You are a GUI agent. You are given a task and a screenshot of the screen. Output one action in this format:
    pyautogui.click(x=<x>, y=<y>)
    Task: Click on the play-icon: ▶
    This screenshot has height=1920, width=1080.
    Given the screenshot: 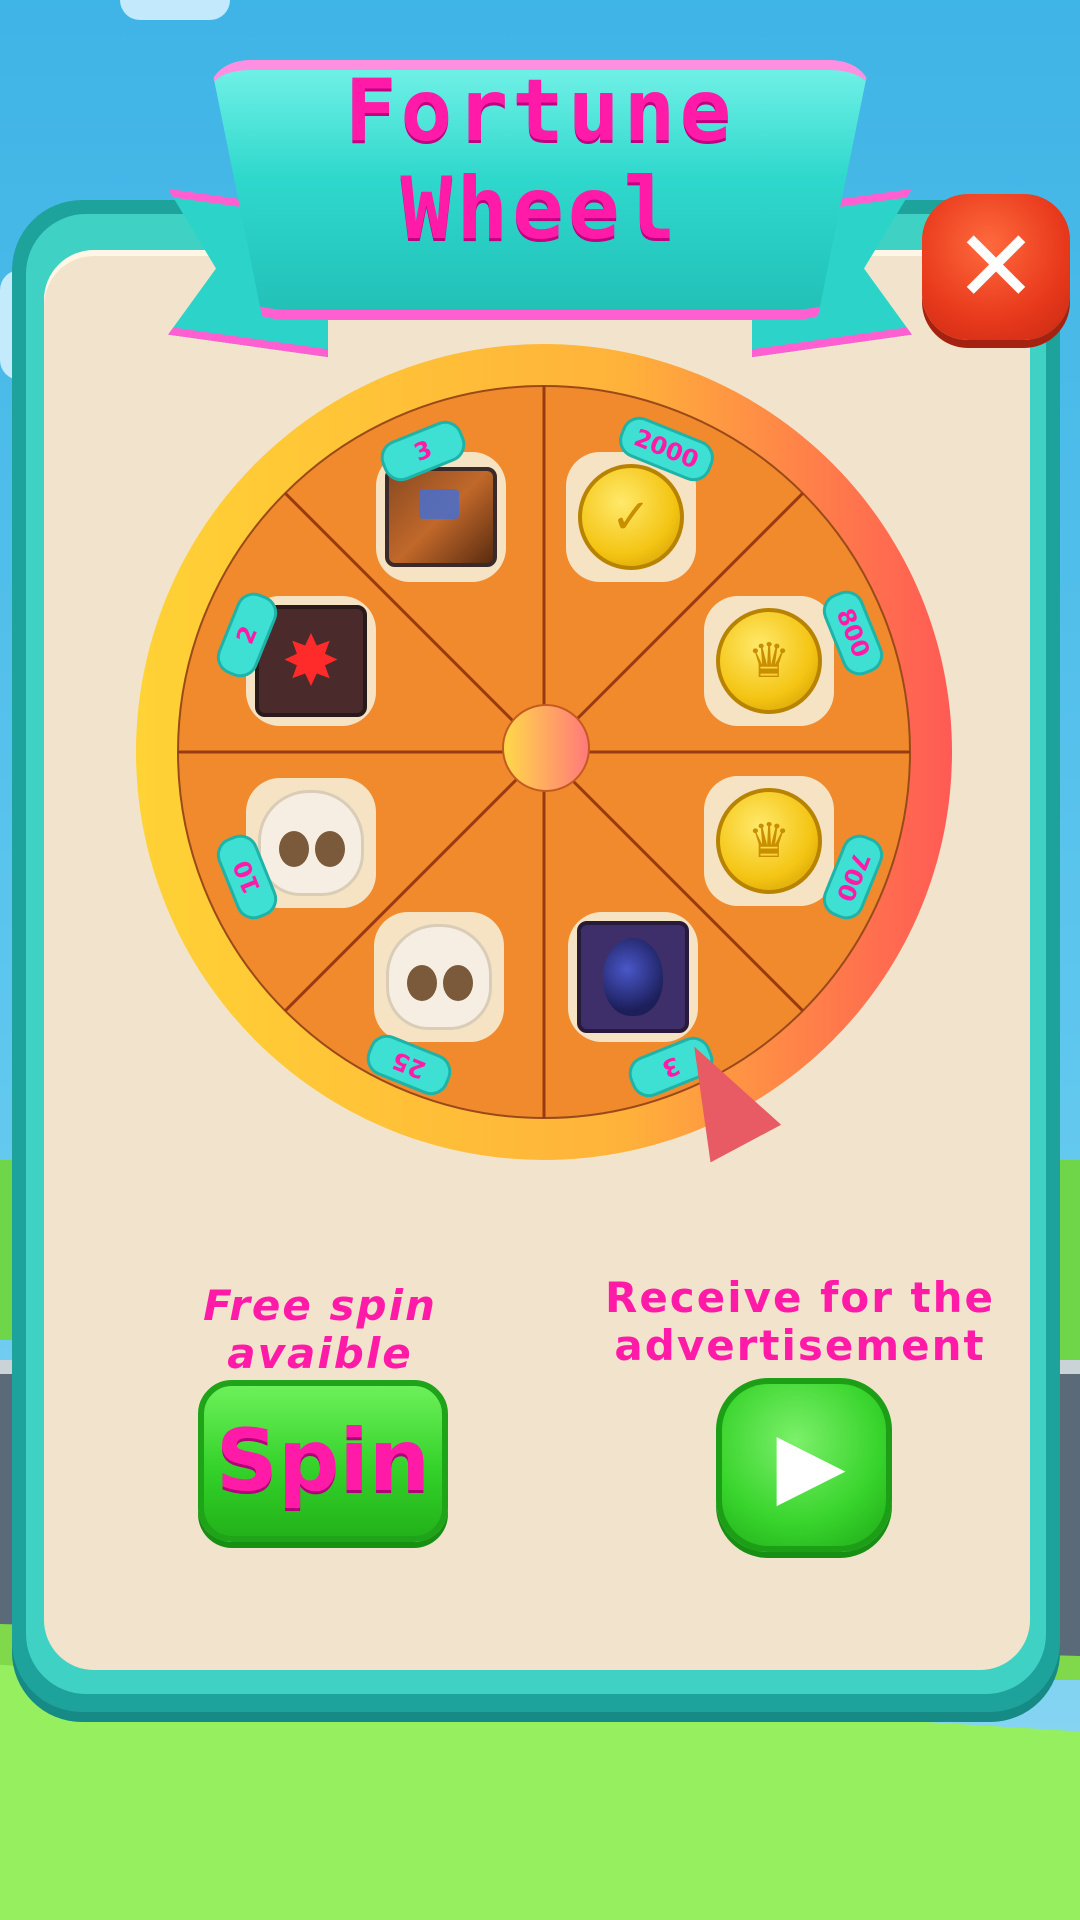 What is the action you would take?
    pyautogui.click(x=811, y=1464)
    